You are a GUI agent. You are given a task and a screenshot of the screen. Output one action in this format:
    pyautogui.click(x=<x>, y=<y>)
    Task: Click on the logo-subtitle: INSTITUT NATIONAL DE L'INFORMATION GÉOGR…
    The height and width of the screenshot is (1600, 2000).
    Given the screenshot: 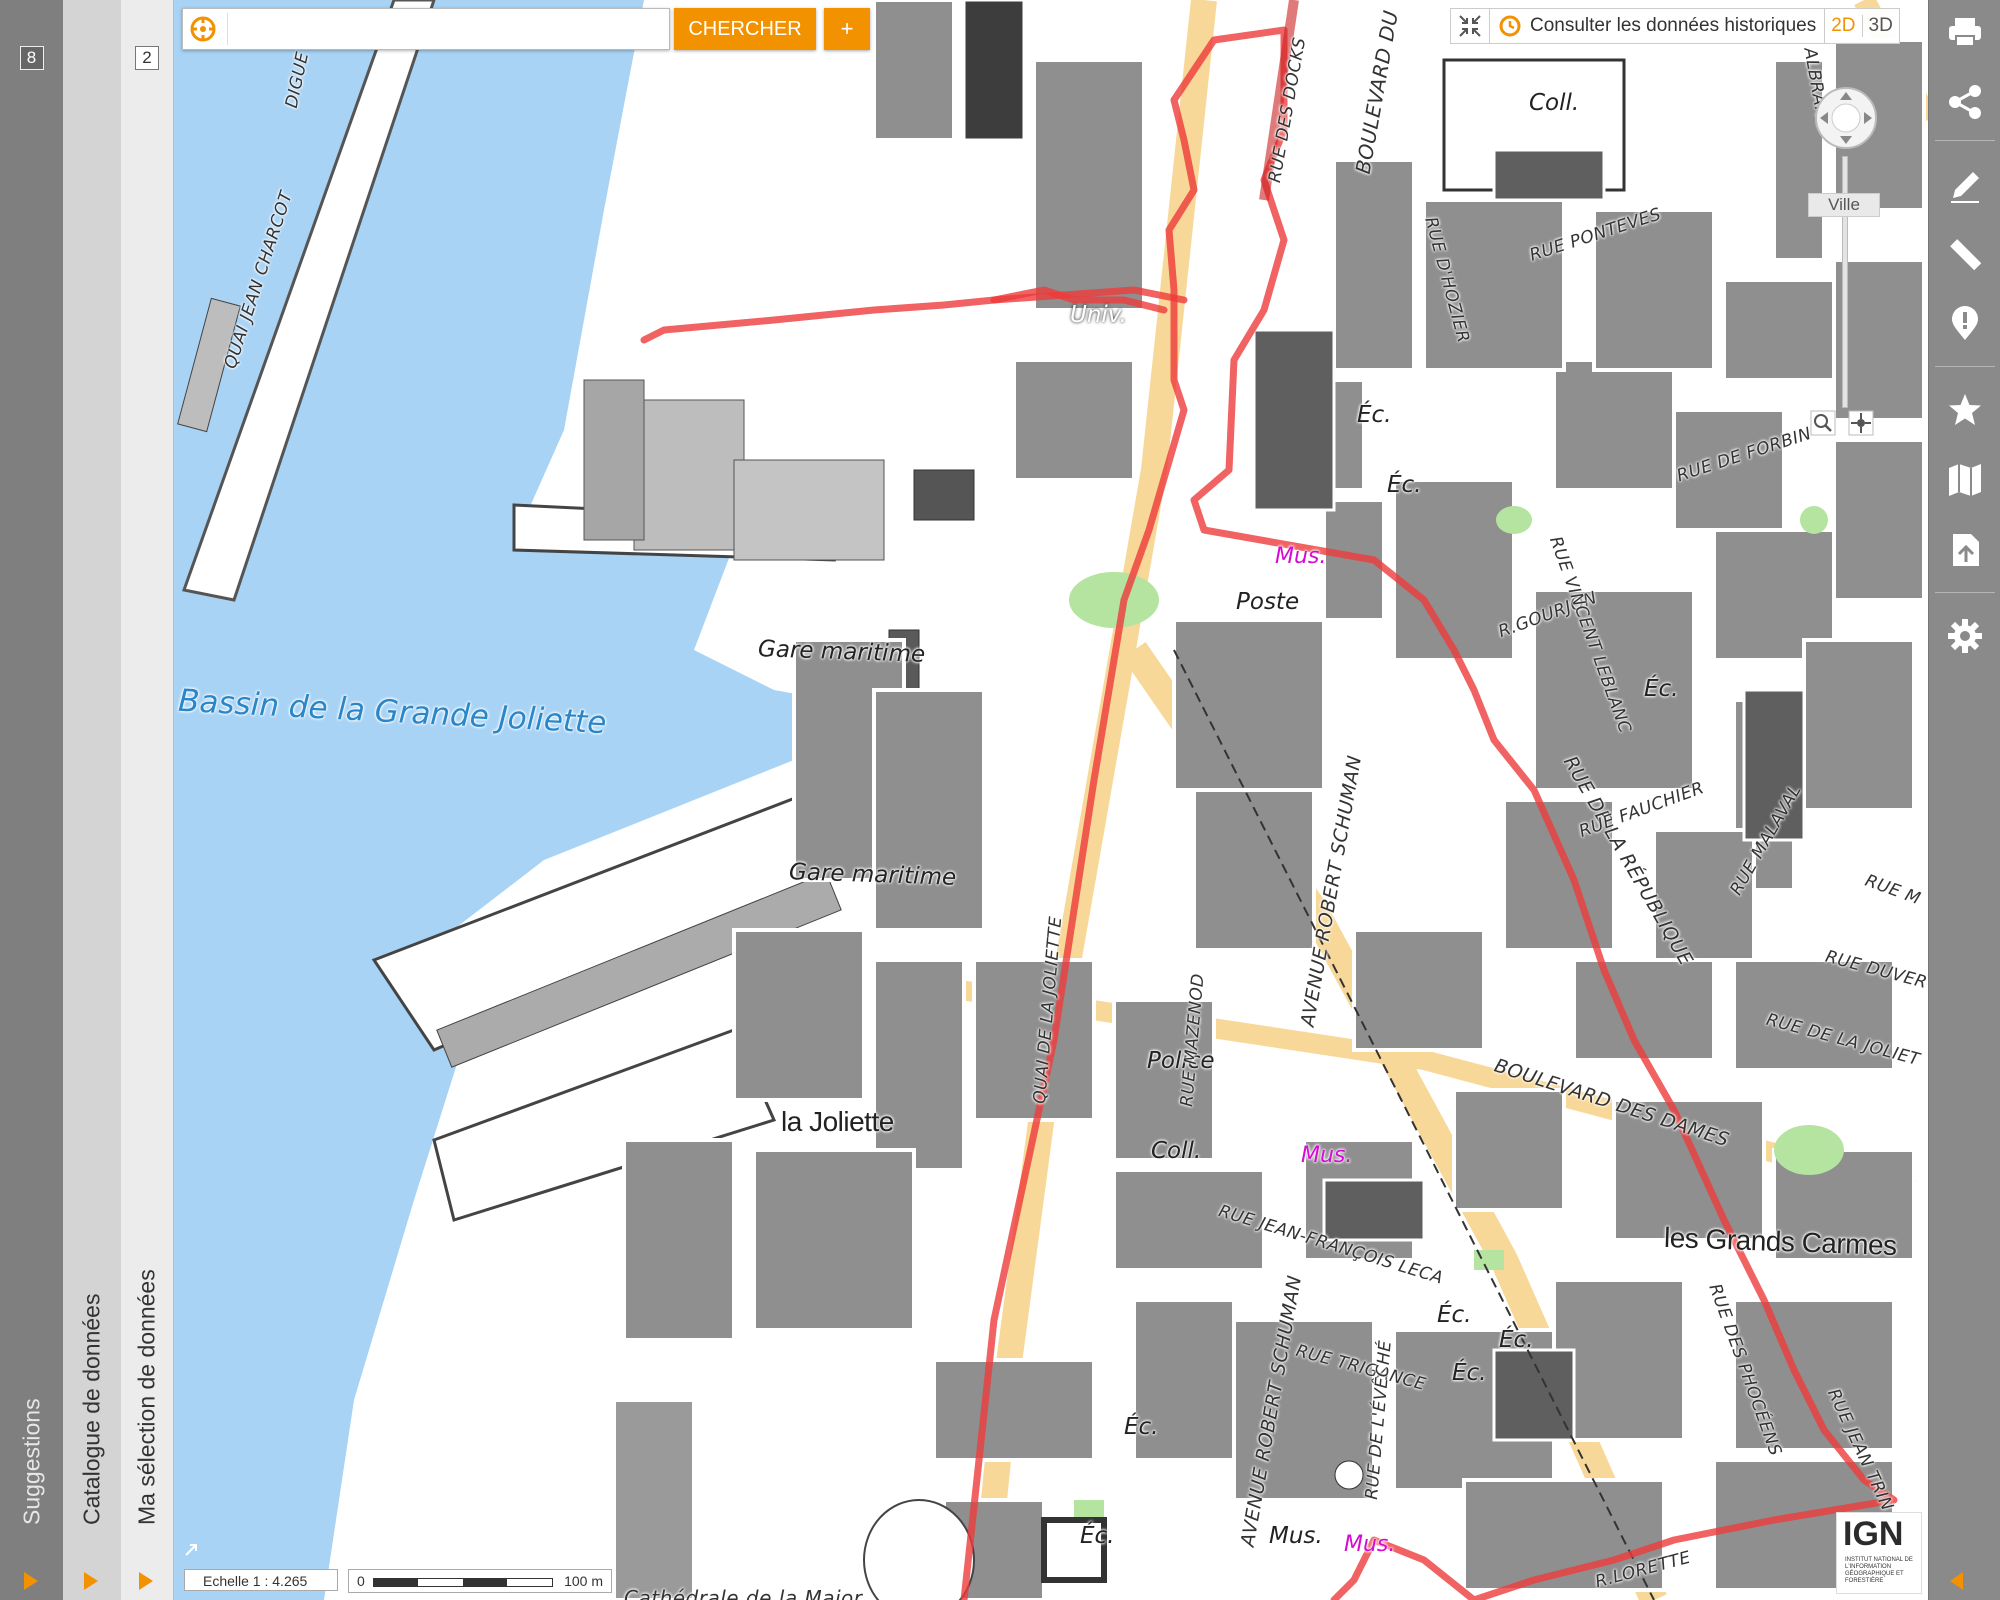 What is the action you would take?
    pyautogui.click(x=1879, y=1570)
    